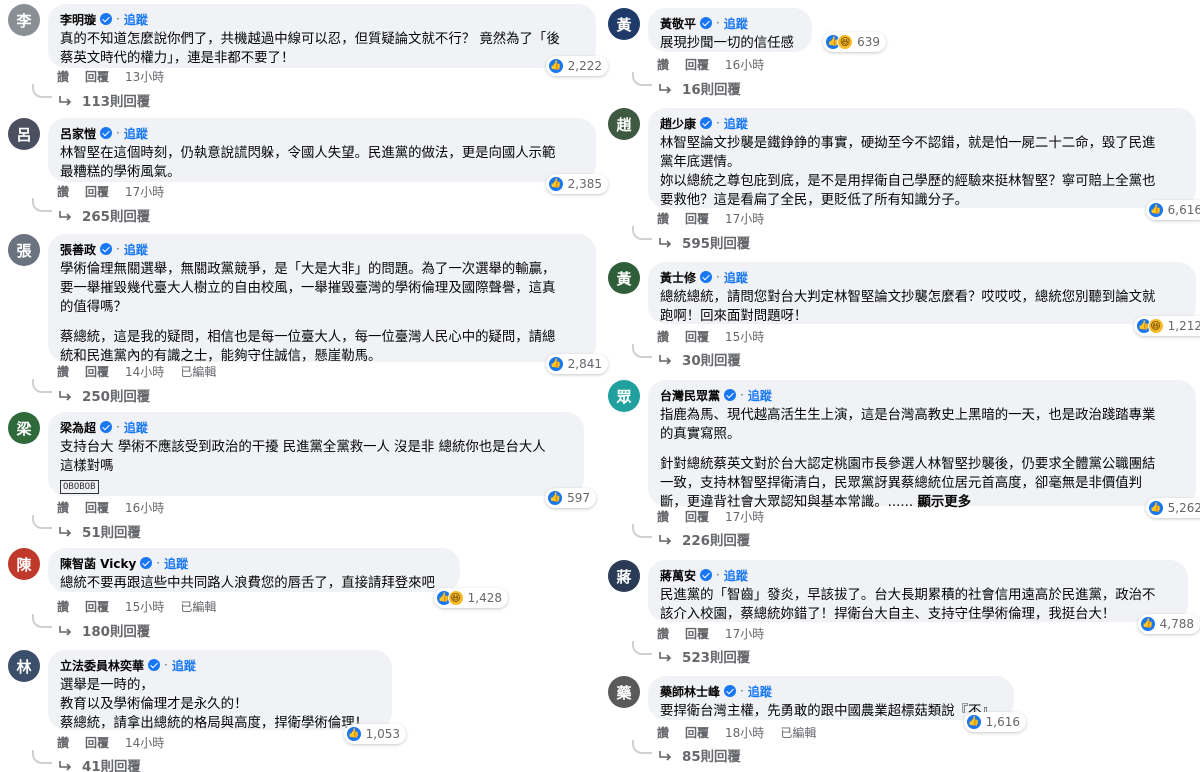 The width and height of the screenshot is (1200, 772). Describe the element at coordinates (678, 23) in the screenshot. I see `author-name: 黃敬平` at that location.